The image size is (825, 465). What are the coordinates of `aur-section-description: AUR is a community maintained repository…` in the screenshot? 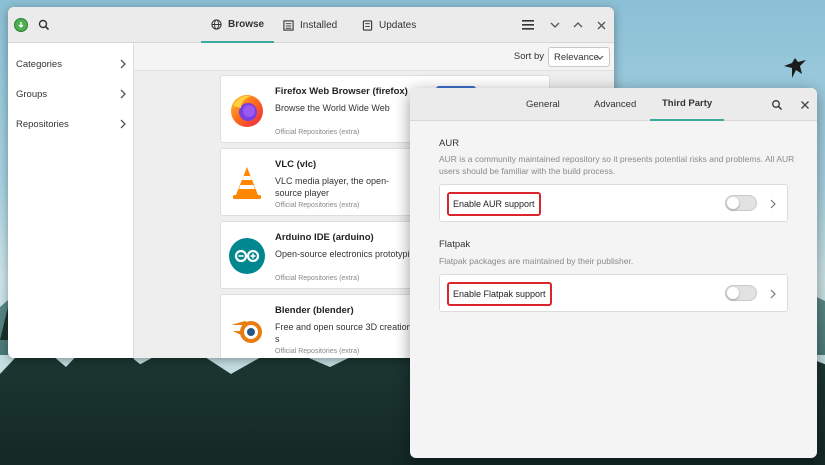 It's located at (617, 165).